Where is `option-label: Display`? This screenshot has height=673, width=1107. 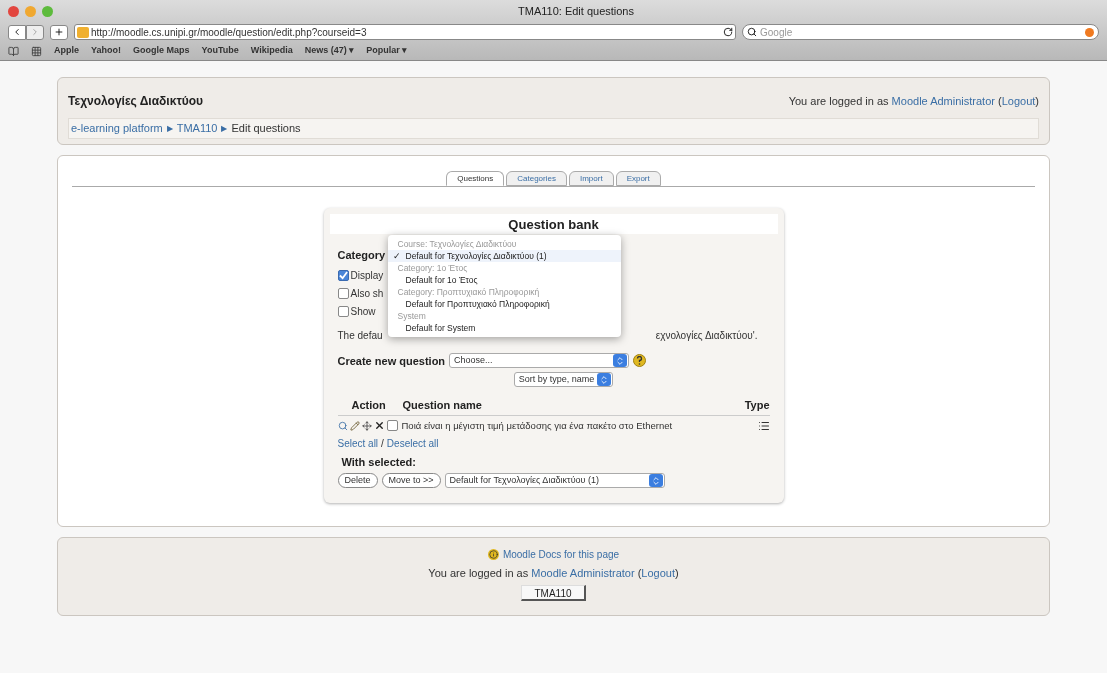 option-label: Display is located at coordinates (367, 275).